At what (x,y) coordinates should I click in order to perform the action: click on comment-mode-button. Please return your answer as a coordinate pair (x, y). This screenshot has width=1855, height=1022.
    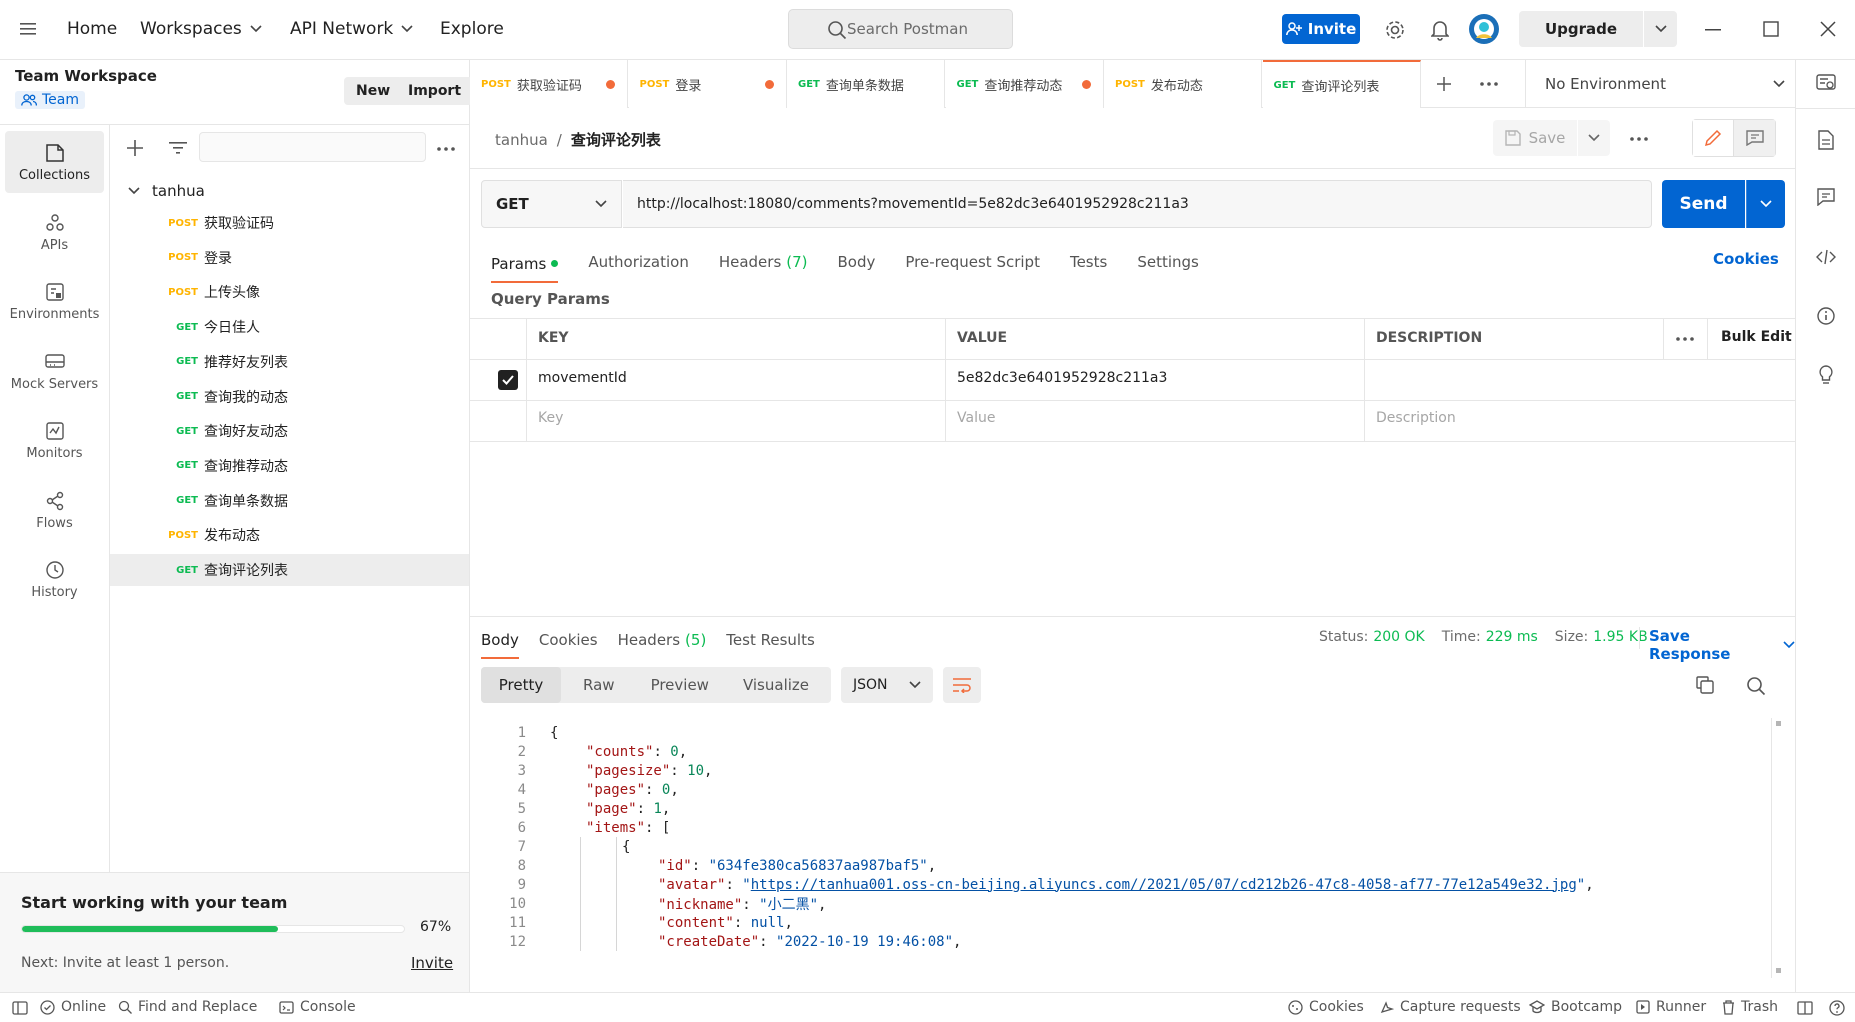
    Looking at the image, I should click on (1754, 138).